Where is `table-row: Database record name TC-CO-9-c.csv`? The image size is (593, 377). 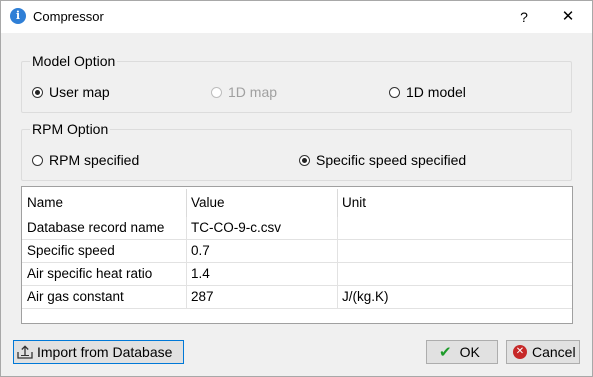 table-row: Database record name TC-CO-9-c.csv is located at coordinates (297, 228).